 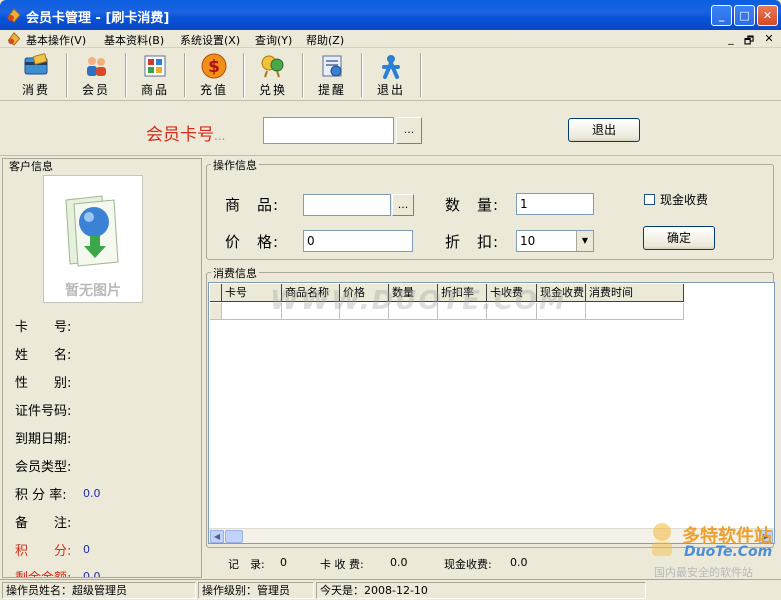 I want to click on grid-corner, so click(x=216, y=293).